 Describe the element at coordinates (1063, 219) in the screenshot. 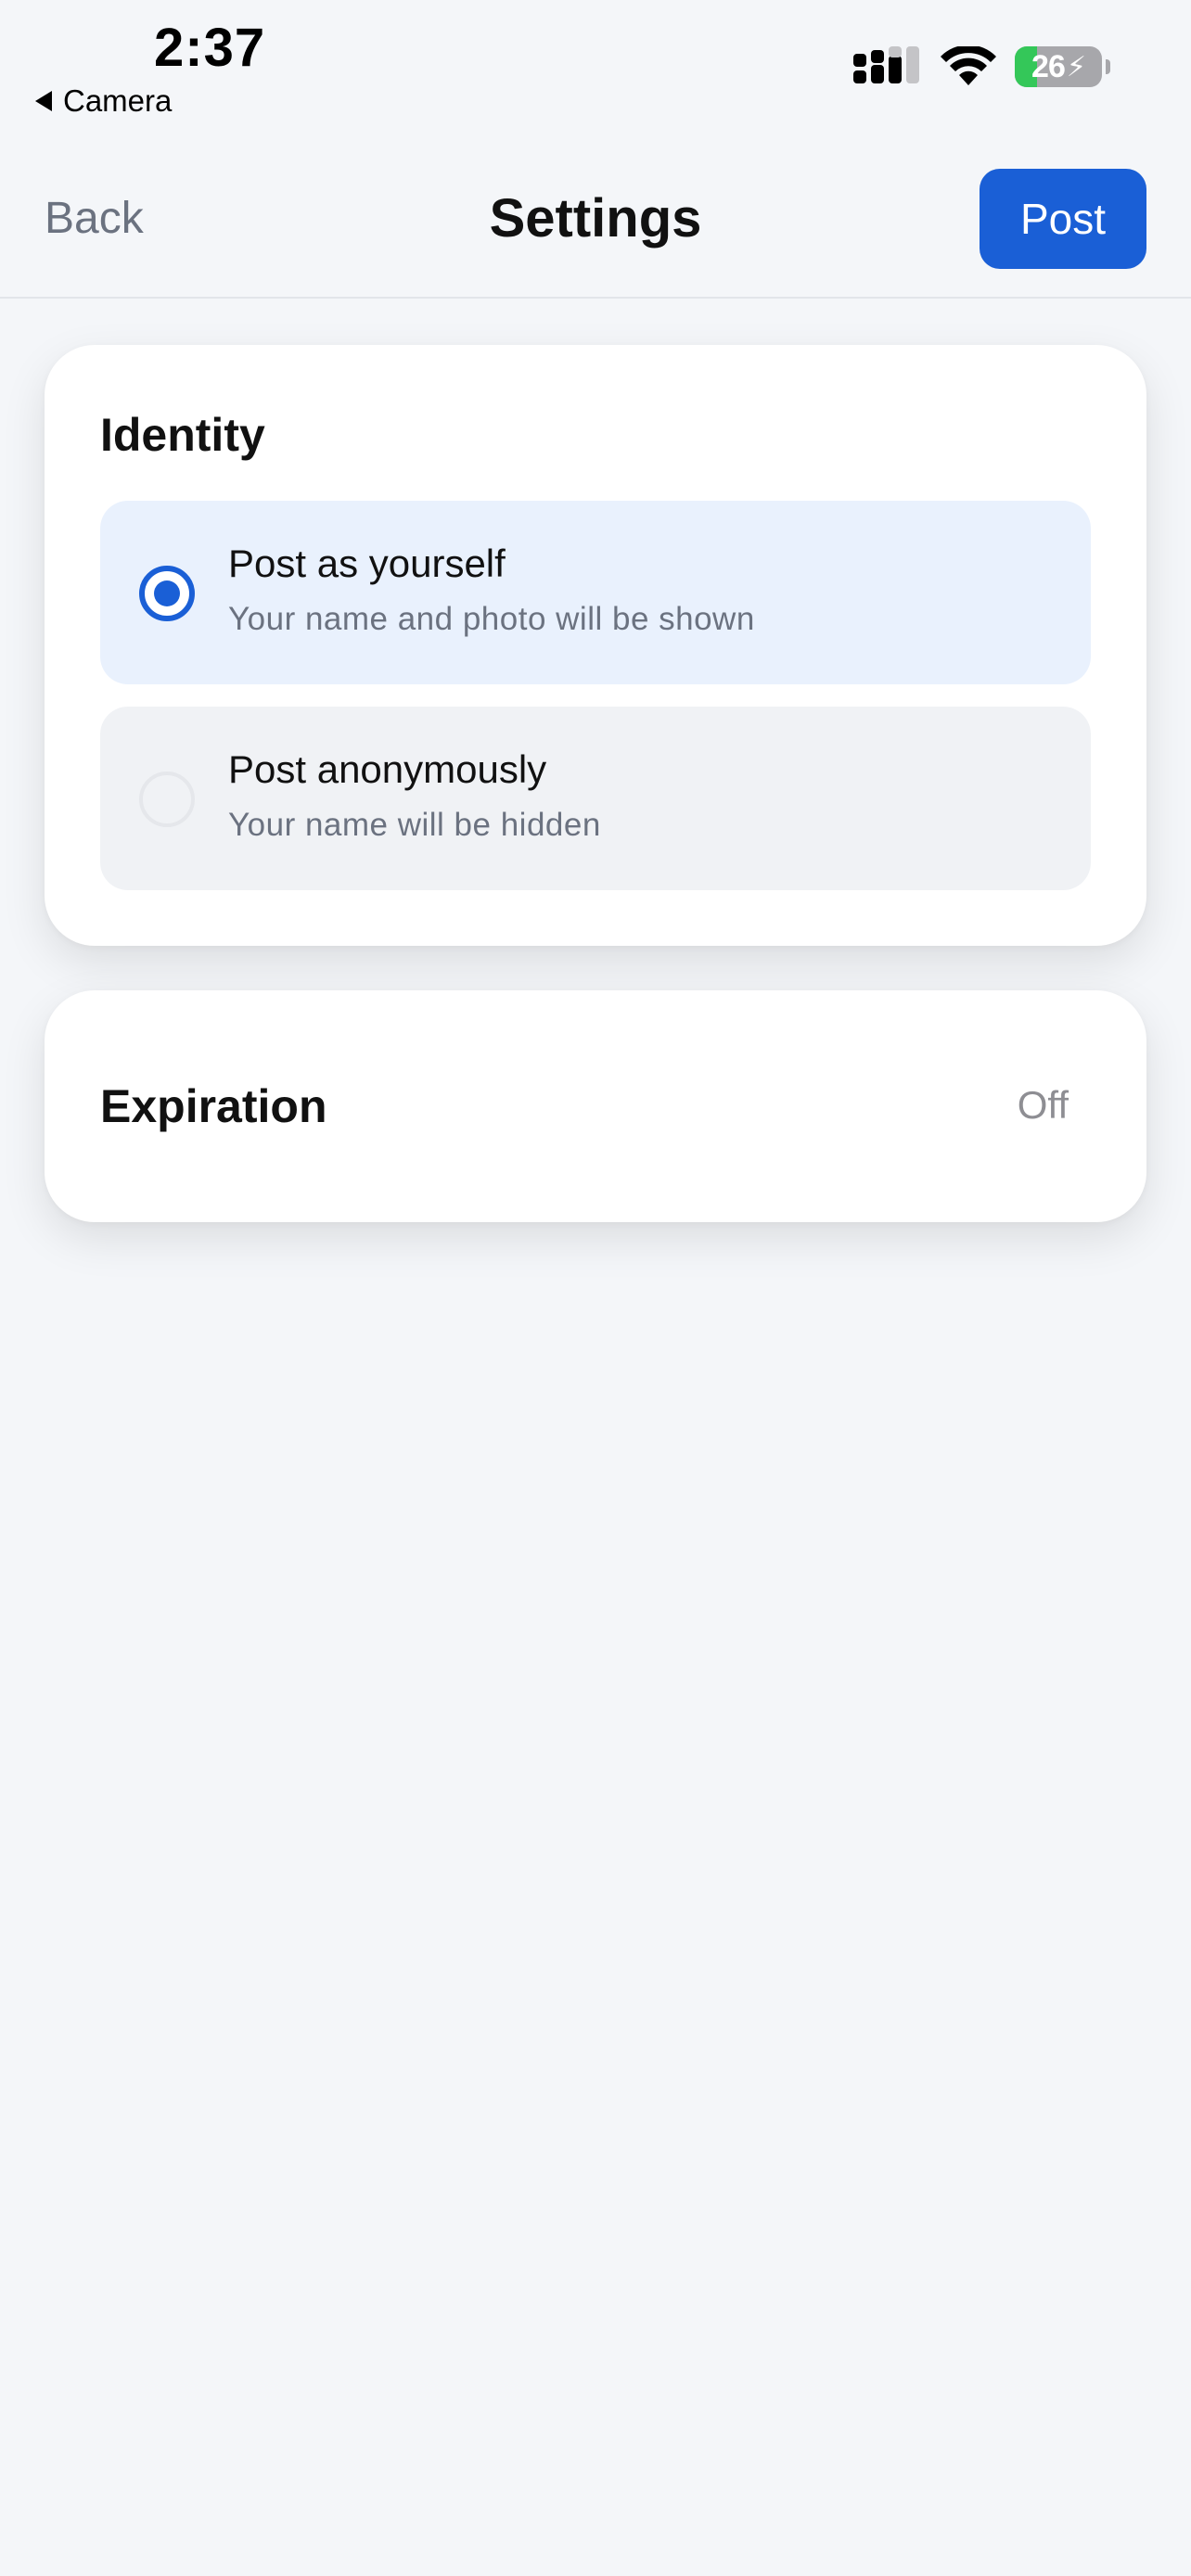

I see `post-button: Post` at that location.